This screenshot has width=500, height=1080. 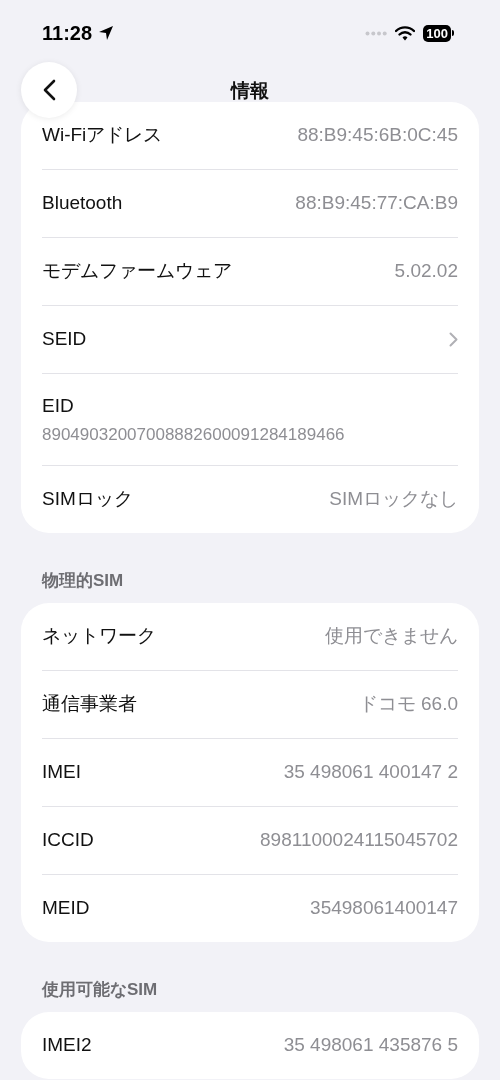 What do you see at coordinates (82, 203) in the screenshot?
I see `row-label: Bluetooth` at bounding box center [82, 203].